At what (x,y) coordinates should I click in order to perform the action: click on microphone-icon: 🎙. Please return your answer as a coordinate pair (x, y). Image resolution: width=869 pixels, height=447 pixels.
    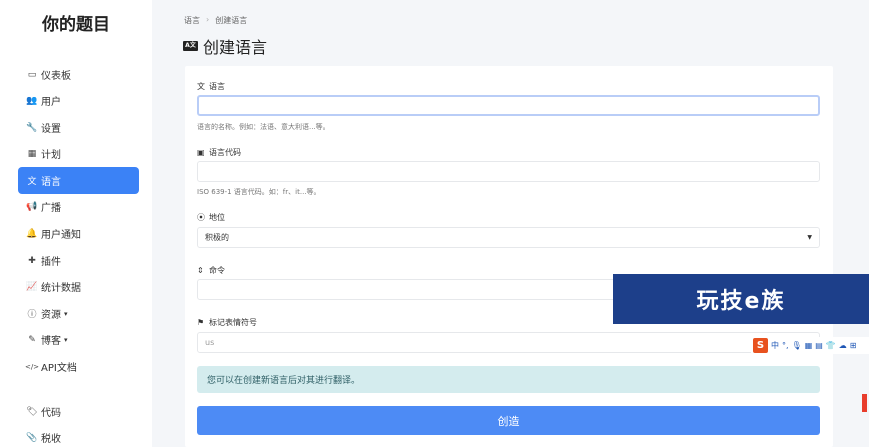
    Looking at the image, I should click on (797, 345).